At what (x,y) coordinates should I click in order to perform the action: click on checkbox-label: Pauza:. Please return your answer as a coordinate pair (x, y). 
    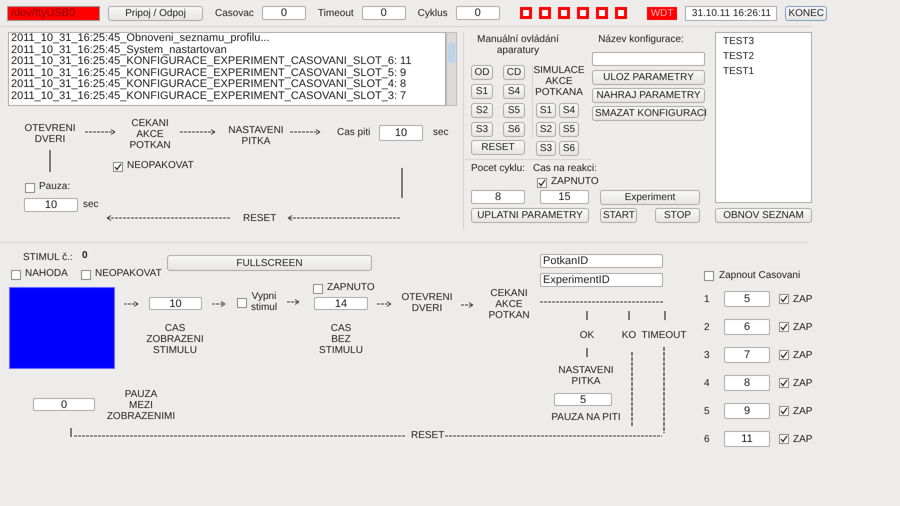
    Looking at the image, I should click on (54, 186).